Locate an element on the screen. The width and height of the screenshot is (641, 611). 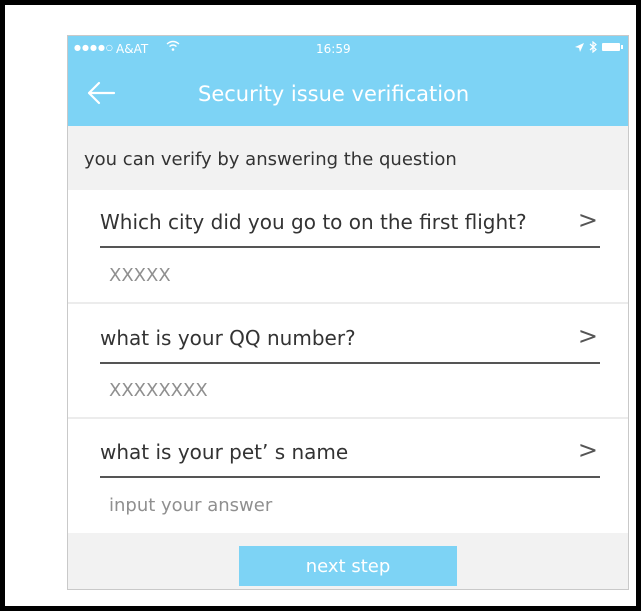
question-row-pet-name: what is your pet’ s name > is located at coordinates (350, 453).